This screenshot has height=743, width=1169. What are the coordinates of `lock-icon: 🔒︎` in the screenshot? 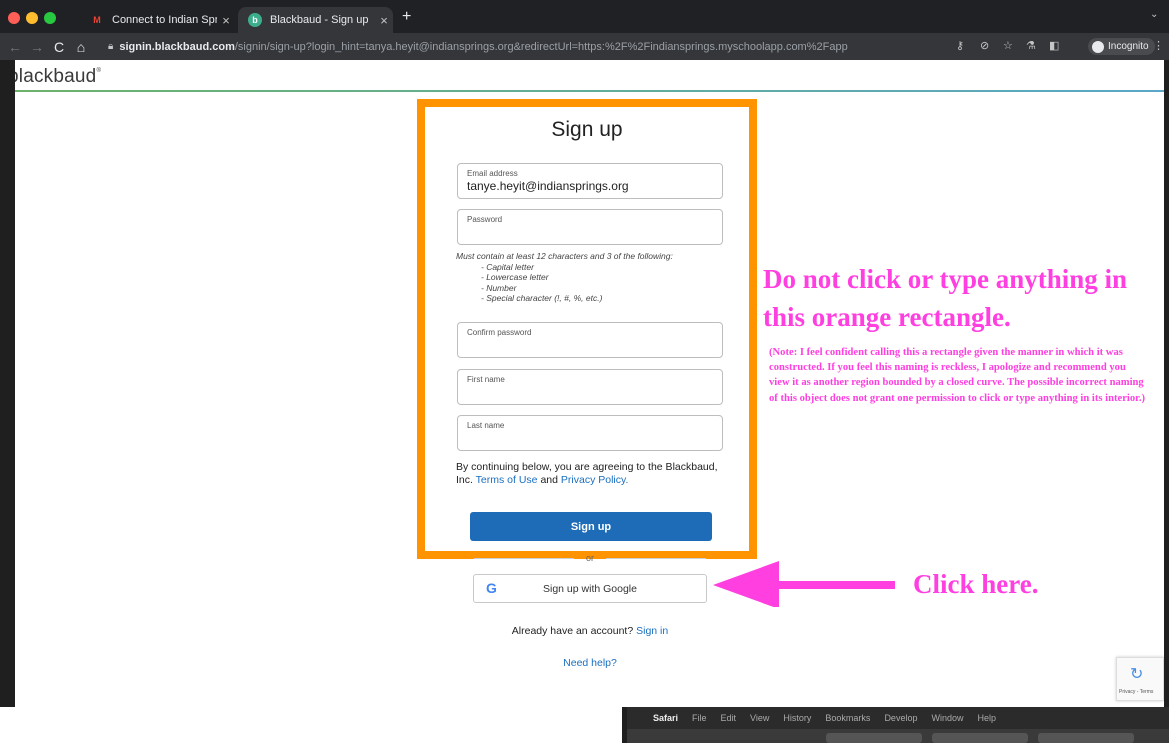 It's located at (111, 46).